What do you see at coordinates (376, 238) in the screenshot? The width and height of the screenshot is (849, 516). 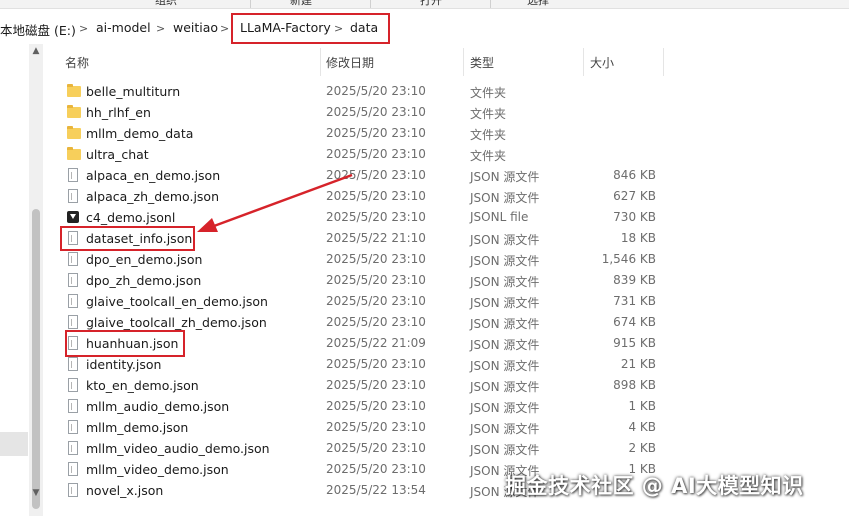 I see `file-date: 2025/5/22 21:10` at bounding box center [376, 238].